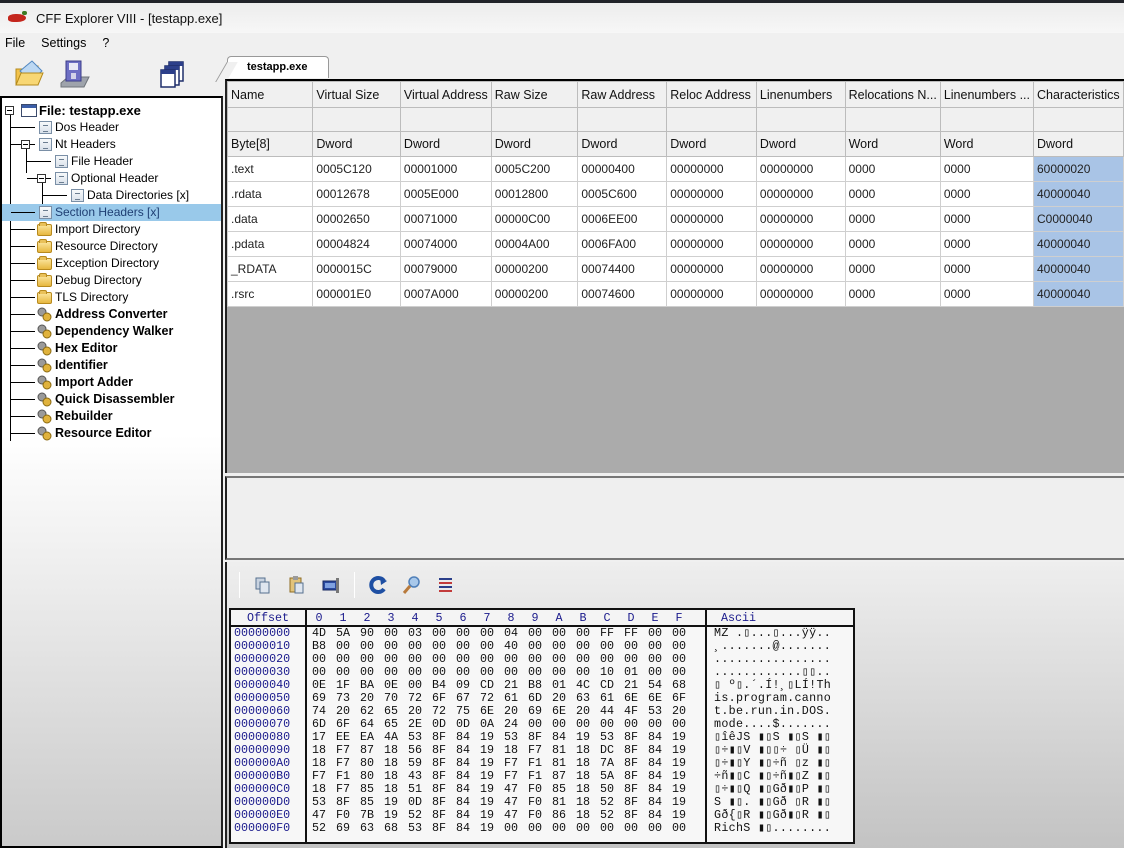 The width and height of the screenshot is (1124, 848). I want to click on column-header: Reloc Address, so click(711, 94).